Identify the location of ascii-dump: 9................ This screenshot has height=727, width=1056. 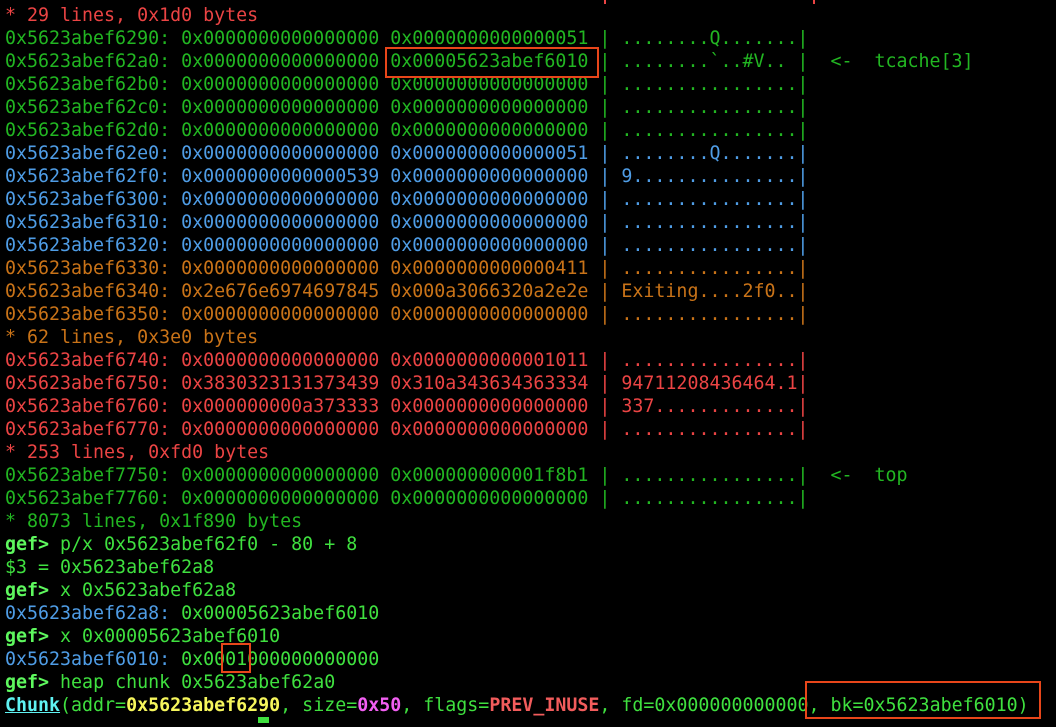
(709, 176).